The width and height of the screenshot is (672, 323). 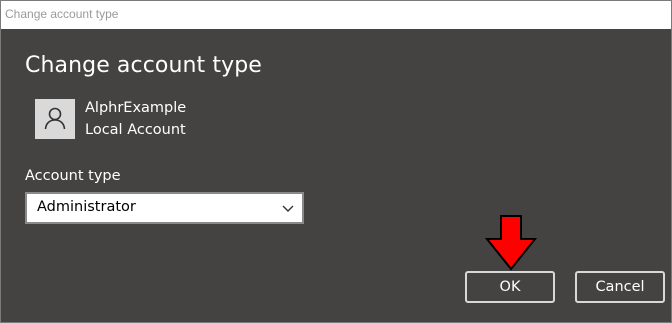 I want to click on red-arrow-down-icon, so click(x=511, y=243).